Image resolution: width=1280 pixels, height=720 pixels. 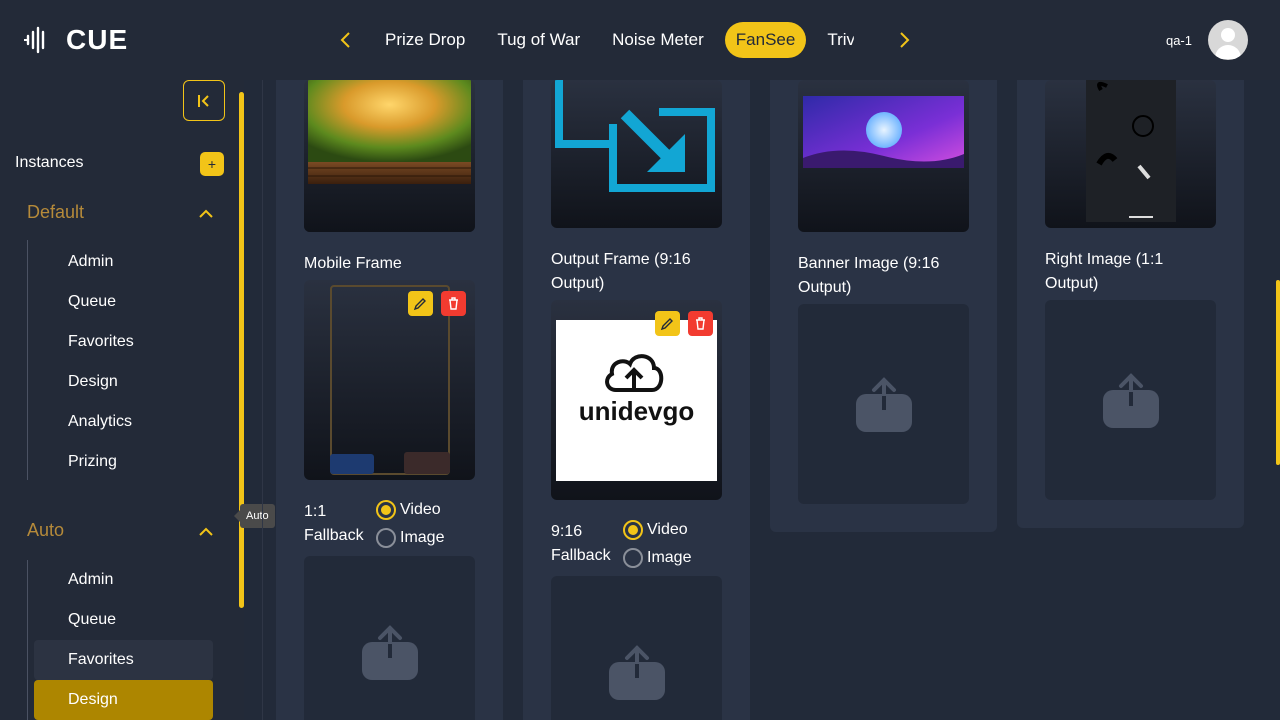 I want to click on tab-trivia: Trivia, so click(x=835, y=40).